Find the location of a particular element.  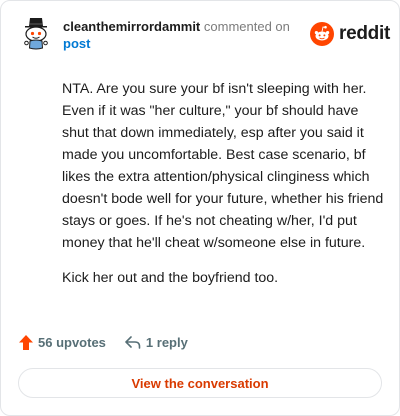

snoo-avatar-icon is located at coordinates (36, 34).